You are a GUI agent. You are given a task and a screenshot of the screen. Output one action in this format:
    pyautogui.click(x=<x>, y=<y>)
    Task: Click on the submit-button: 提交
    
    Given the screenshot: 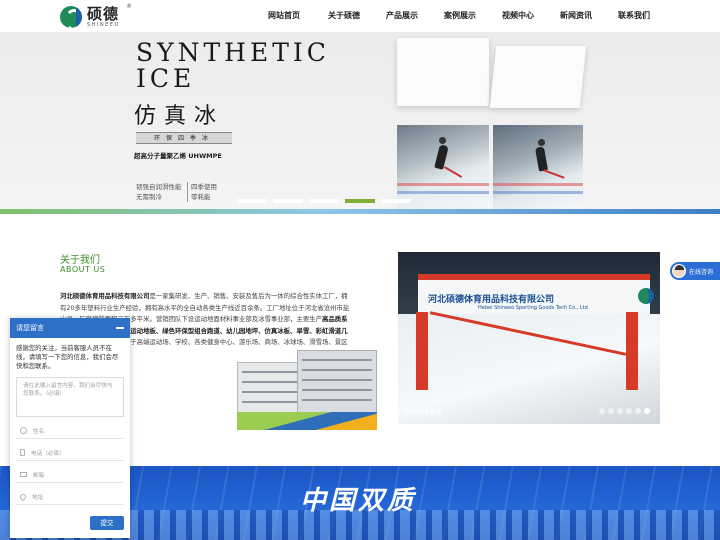 What is the action you would take?
    pyautogui.click(x=107, y=523)
    